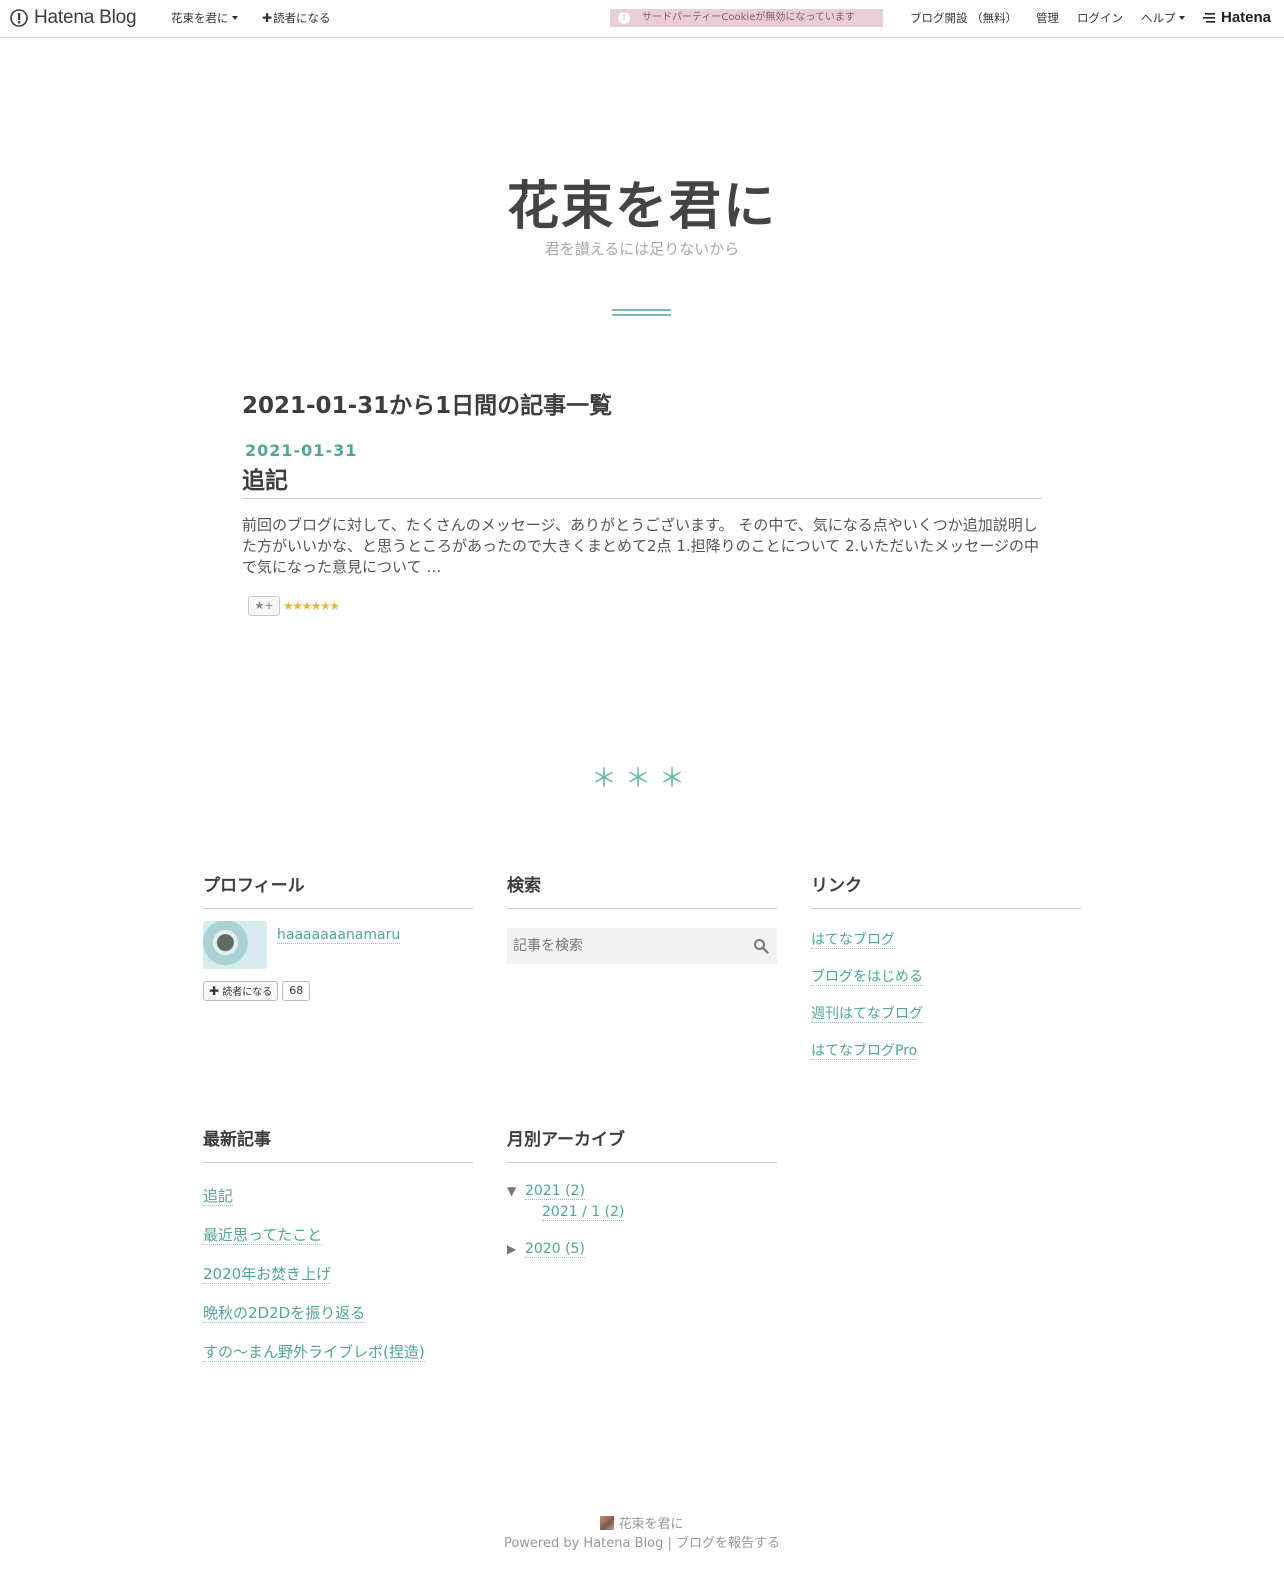 The width and height of the screenshot is (1284, 1584). I want to click on recent-entry-link: 最近思ってたこと, so click(263, 1235).